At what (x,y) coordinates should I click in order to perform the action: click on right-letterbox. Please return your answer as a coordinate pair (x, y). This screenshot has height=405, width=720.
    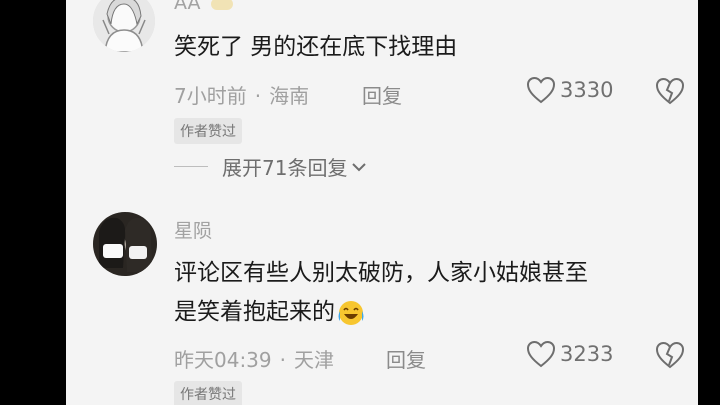
    Looking at the image, I should click on (709, 202).